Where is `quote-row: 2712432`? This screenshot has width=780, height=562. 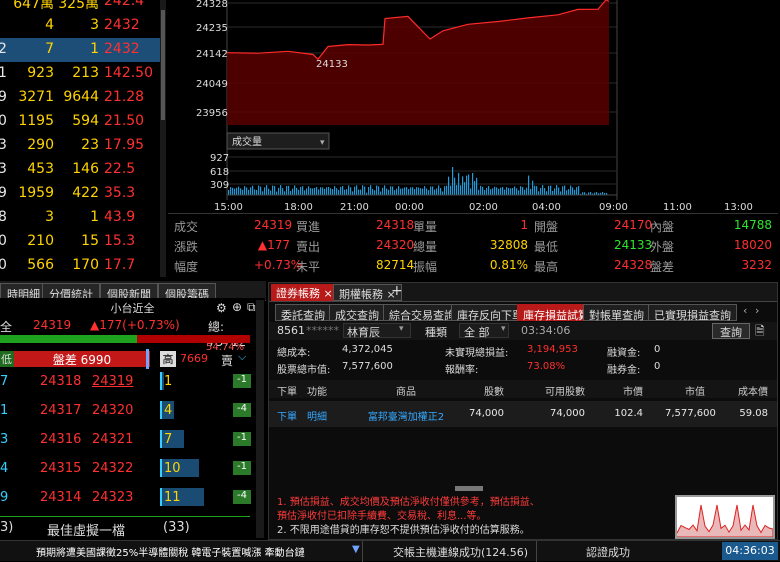
quote-row: 2712432 is located at coordinates (80, 50).